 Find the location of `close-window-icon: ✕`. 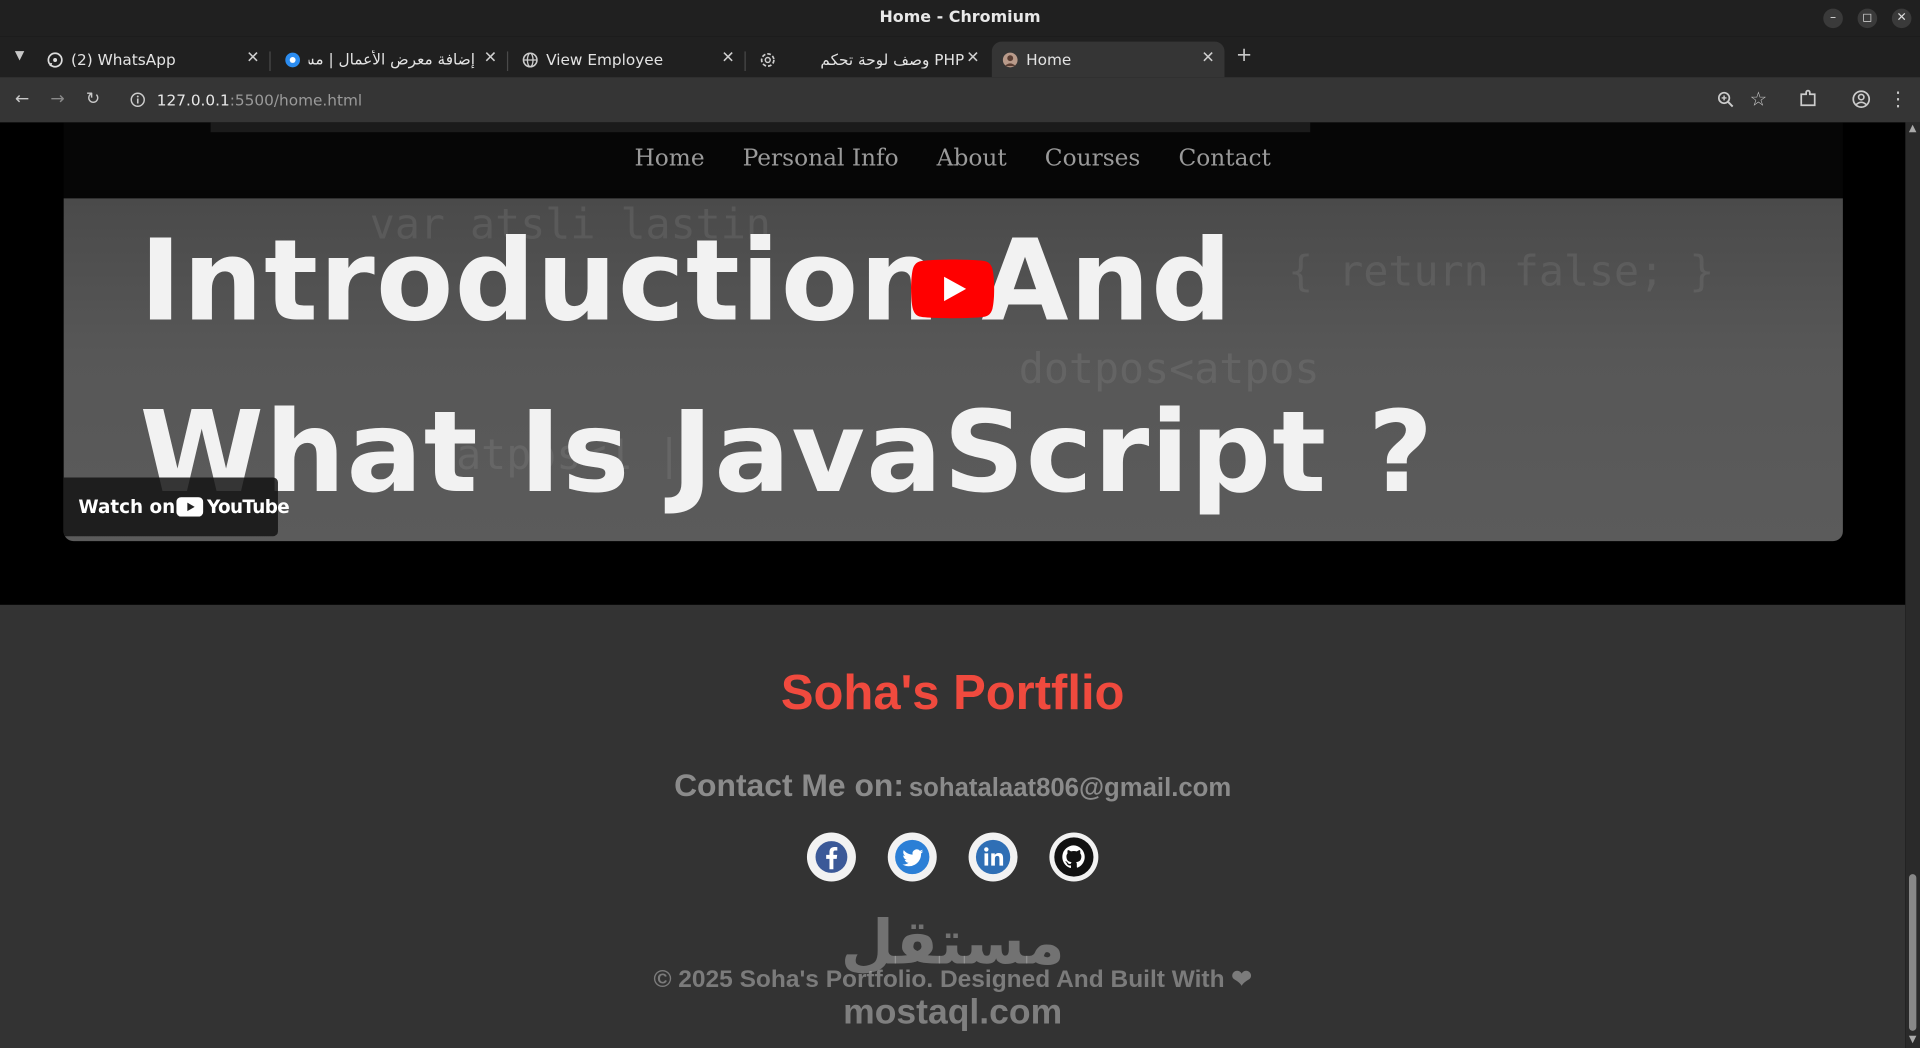

close-window-icon: ✕ is located at coordinates (1901, 18).